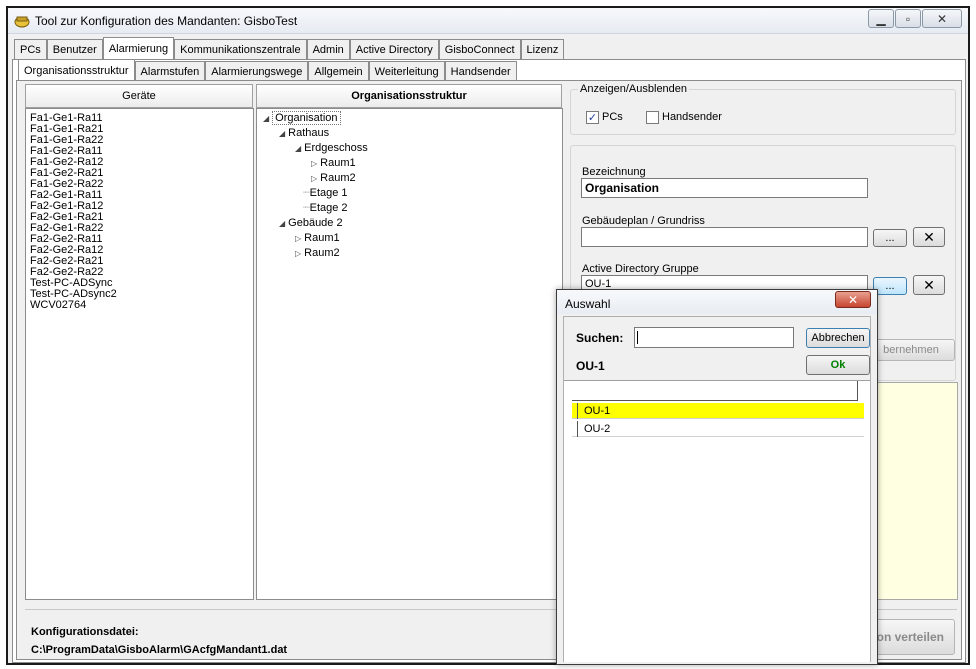  Describe the element at coordinates (714, 337) in the screenshot. I see `search-input` at that location.